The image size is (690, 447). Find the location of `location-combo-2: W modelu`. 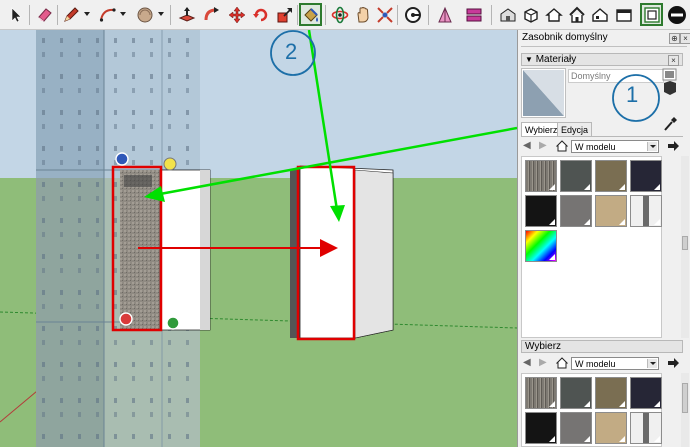

location-combo-2: W modelu is located at coordinates (615, 363).